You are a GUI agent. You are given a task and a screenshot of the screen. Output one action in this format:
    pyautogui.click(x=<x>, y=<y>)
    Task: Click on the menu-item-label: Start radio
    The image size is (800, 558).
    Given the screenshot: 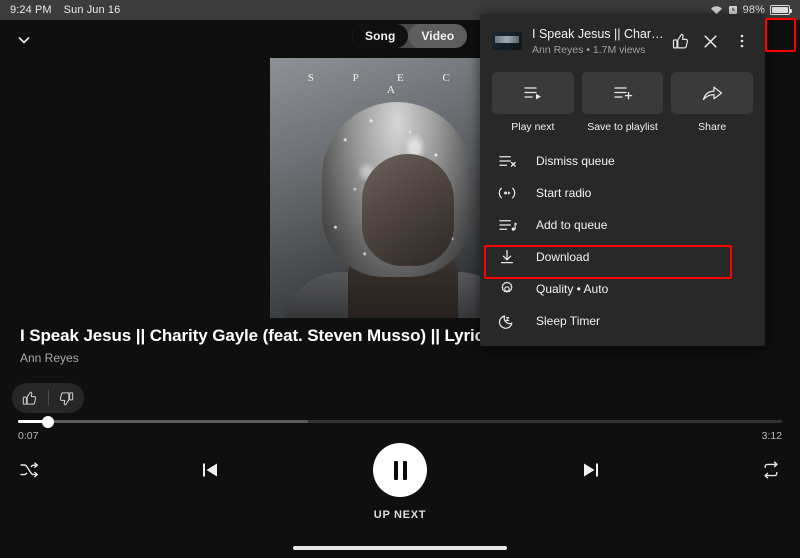 What is the action you would take?
    pyautogui.click(x=564, y=193)
    